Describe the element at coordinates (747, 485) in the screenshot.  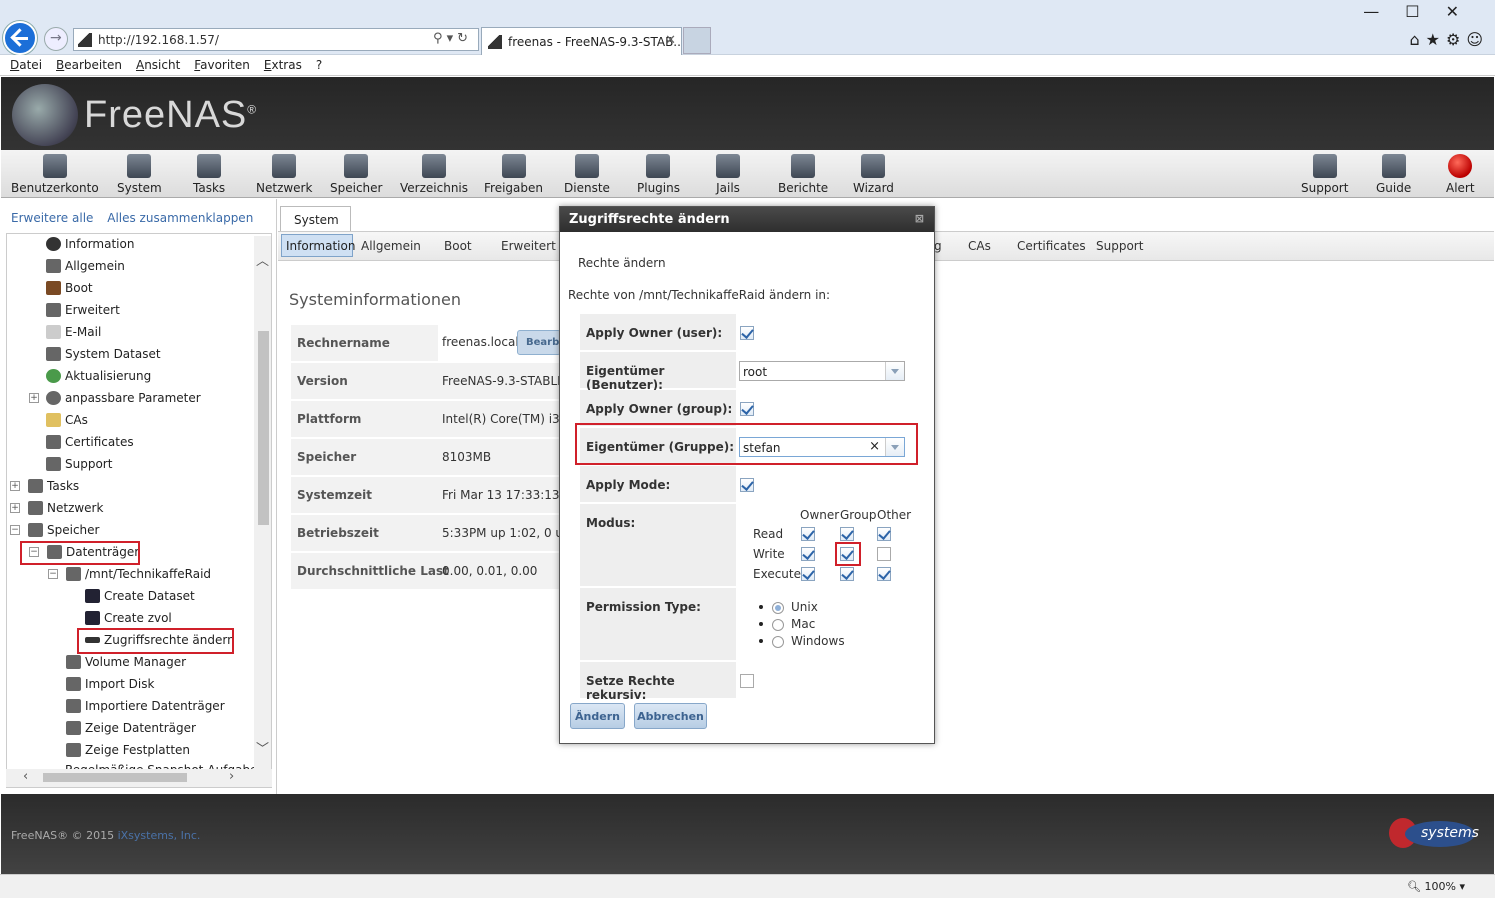
I see `apply-mode-checkbox` at that location.